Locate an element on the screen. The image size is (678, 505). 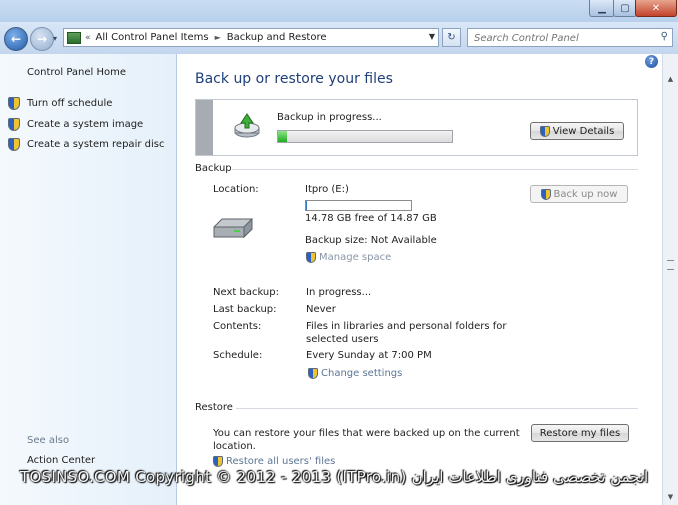
restore-my-files-label: Restore my files is located at coordinates (580, 433).